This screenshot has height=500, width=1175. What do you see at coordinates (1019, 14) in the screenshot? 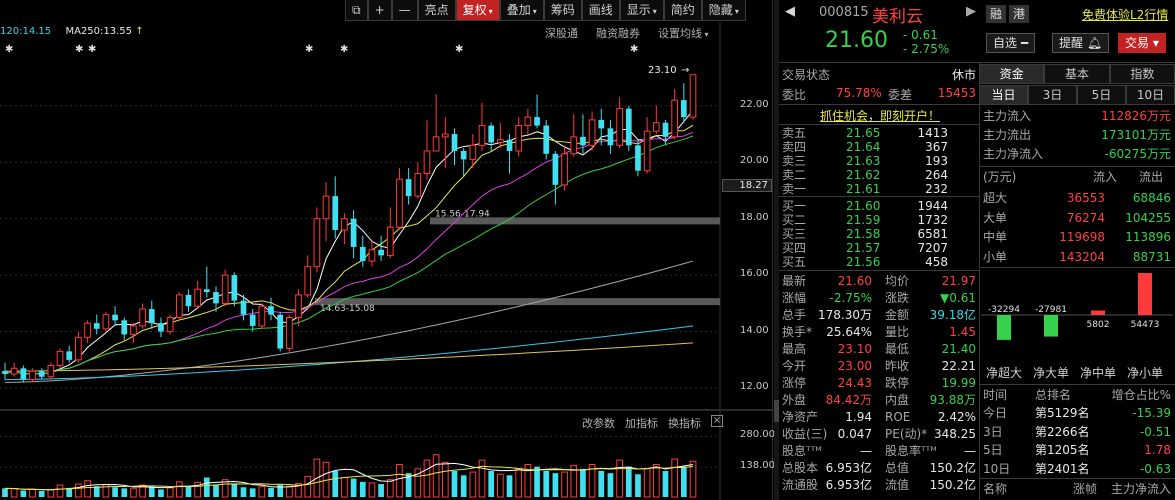
I see `hk-connect-tag: 港` at bounding box center [1019, 14].